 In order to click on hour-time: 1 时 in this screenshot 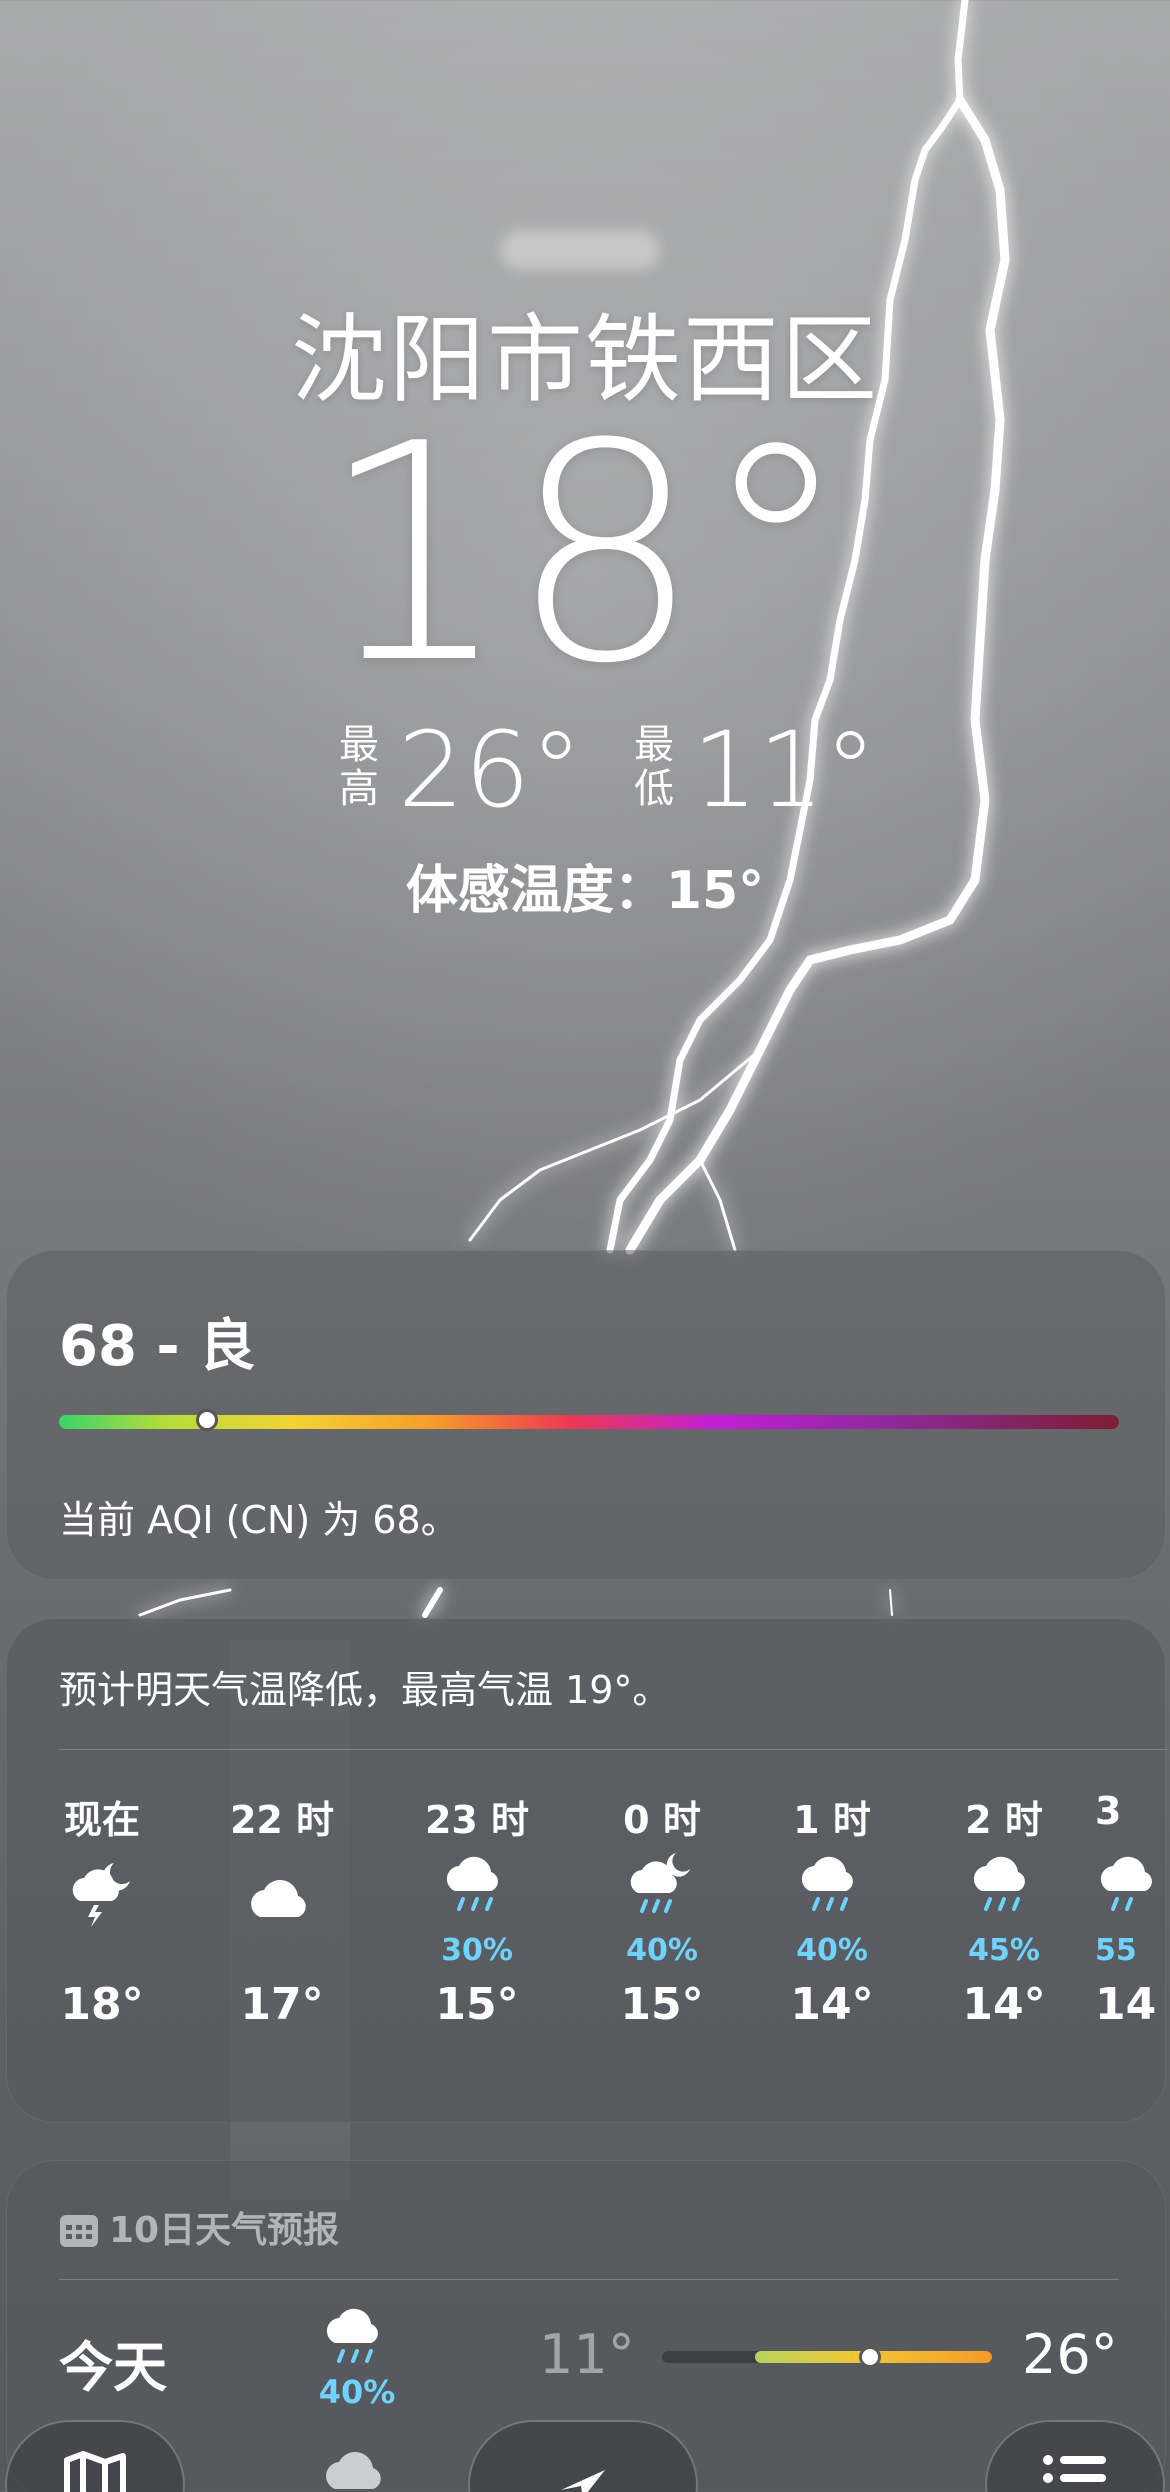, I will do `click(832, 1820)`.